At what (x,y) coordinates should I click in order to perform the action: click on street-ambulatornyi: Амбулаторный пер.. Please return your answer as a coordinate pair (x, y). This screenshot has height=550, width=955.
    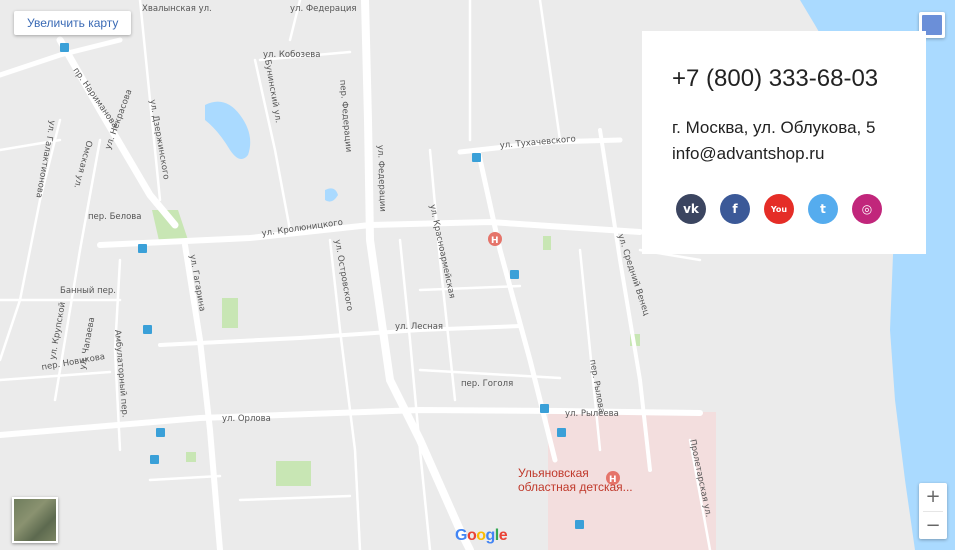
    Looking at the image, I should click on (121, 373).